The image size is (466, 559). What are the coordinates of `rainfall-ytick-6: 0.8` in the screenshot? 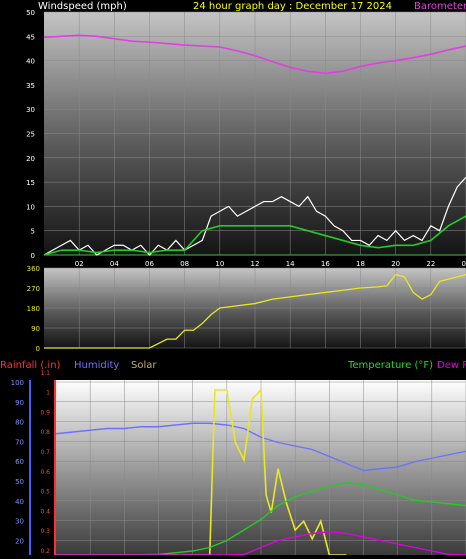 It's located at (45, 432).